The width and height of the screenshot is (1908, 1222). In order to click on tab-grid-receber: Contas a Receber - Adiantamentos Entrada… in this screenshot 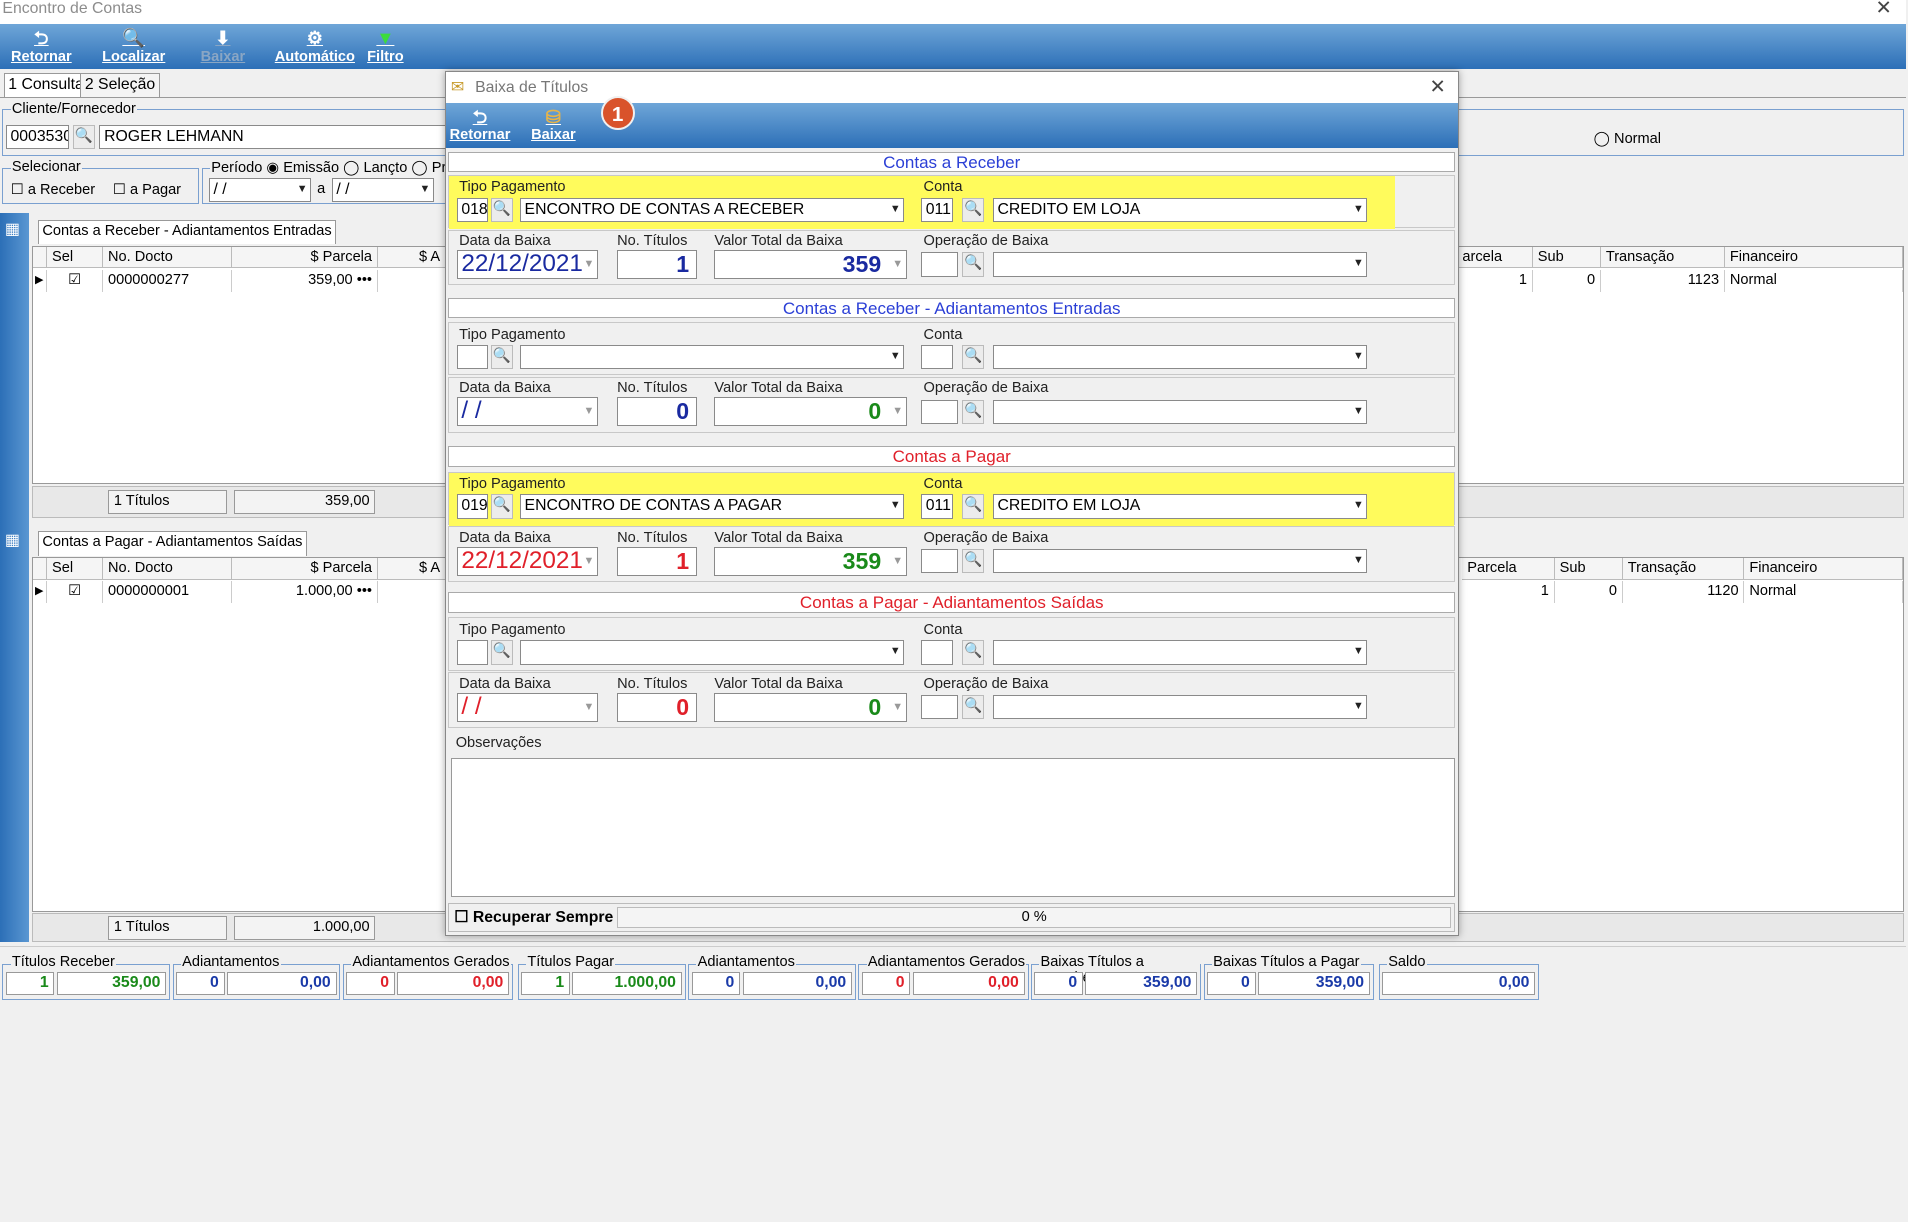, I will do `click(187, 232)`.